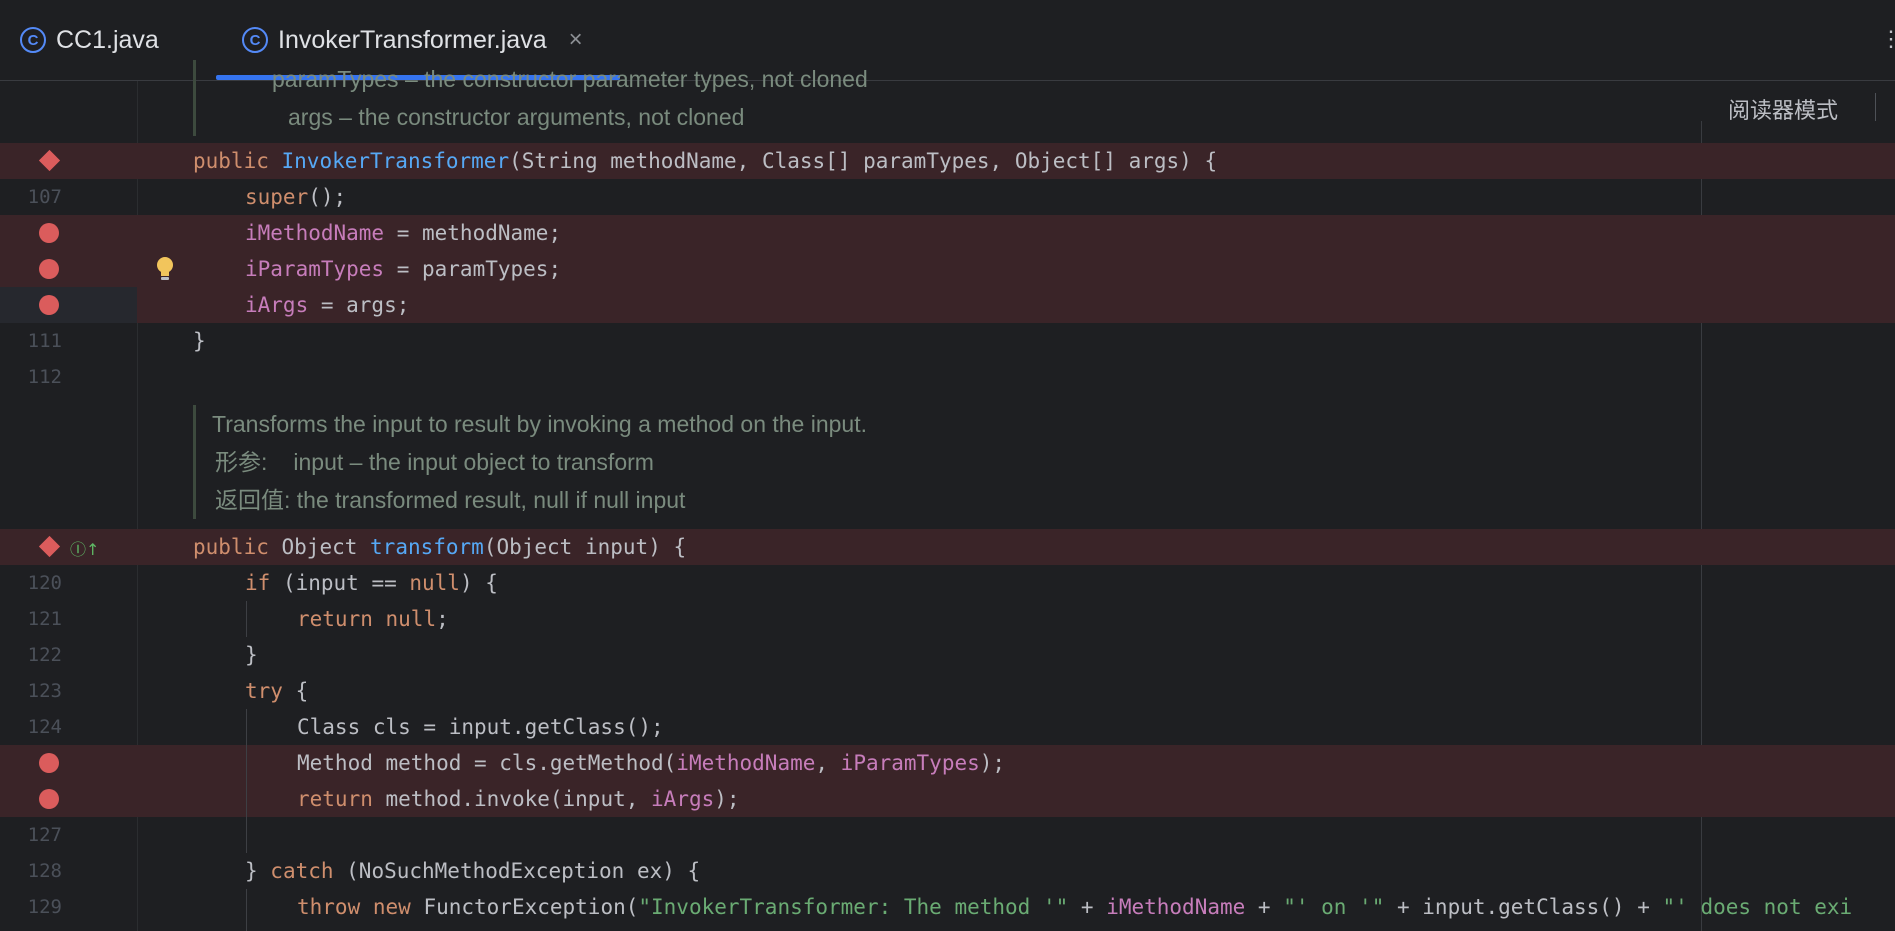 This screenshot has height=931, width=1895. What do you see at coordinates (44, 655) in the screenshot?
I see `line-number: 122` at bounding box center [44, 655].